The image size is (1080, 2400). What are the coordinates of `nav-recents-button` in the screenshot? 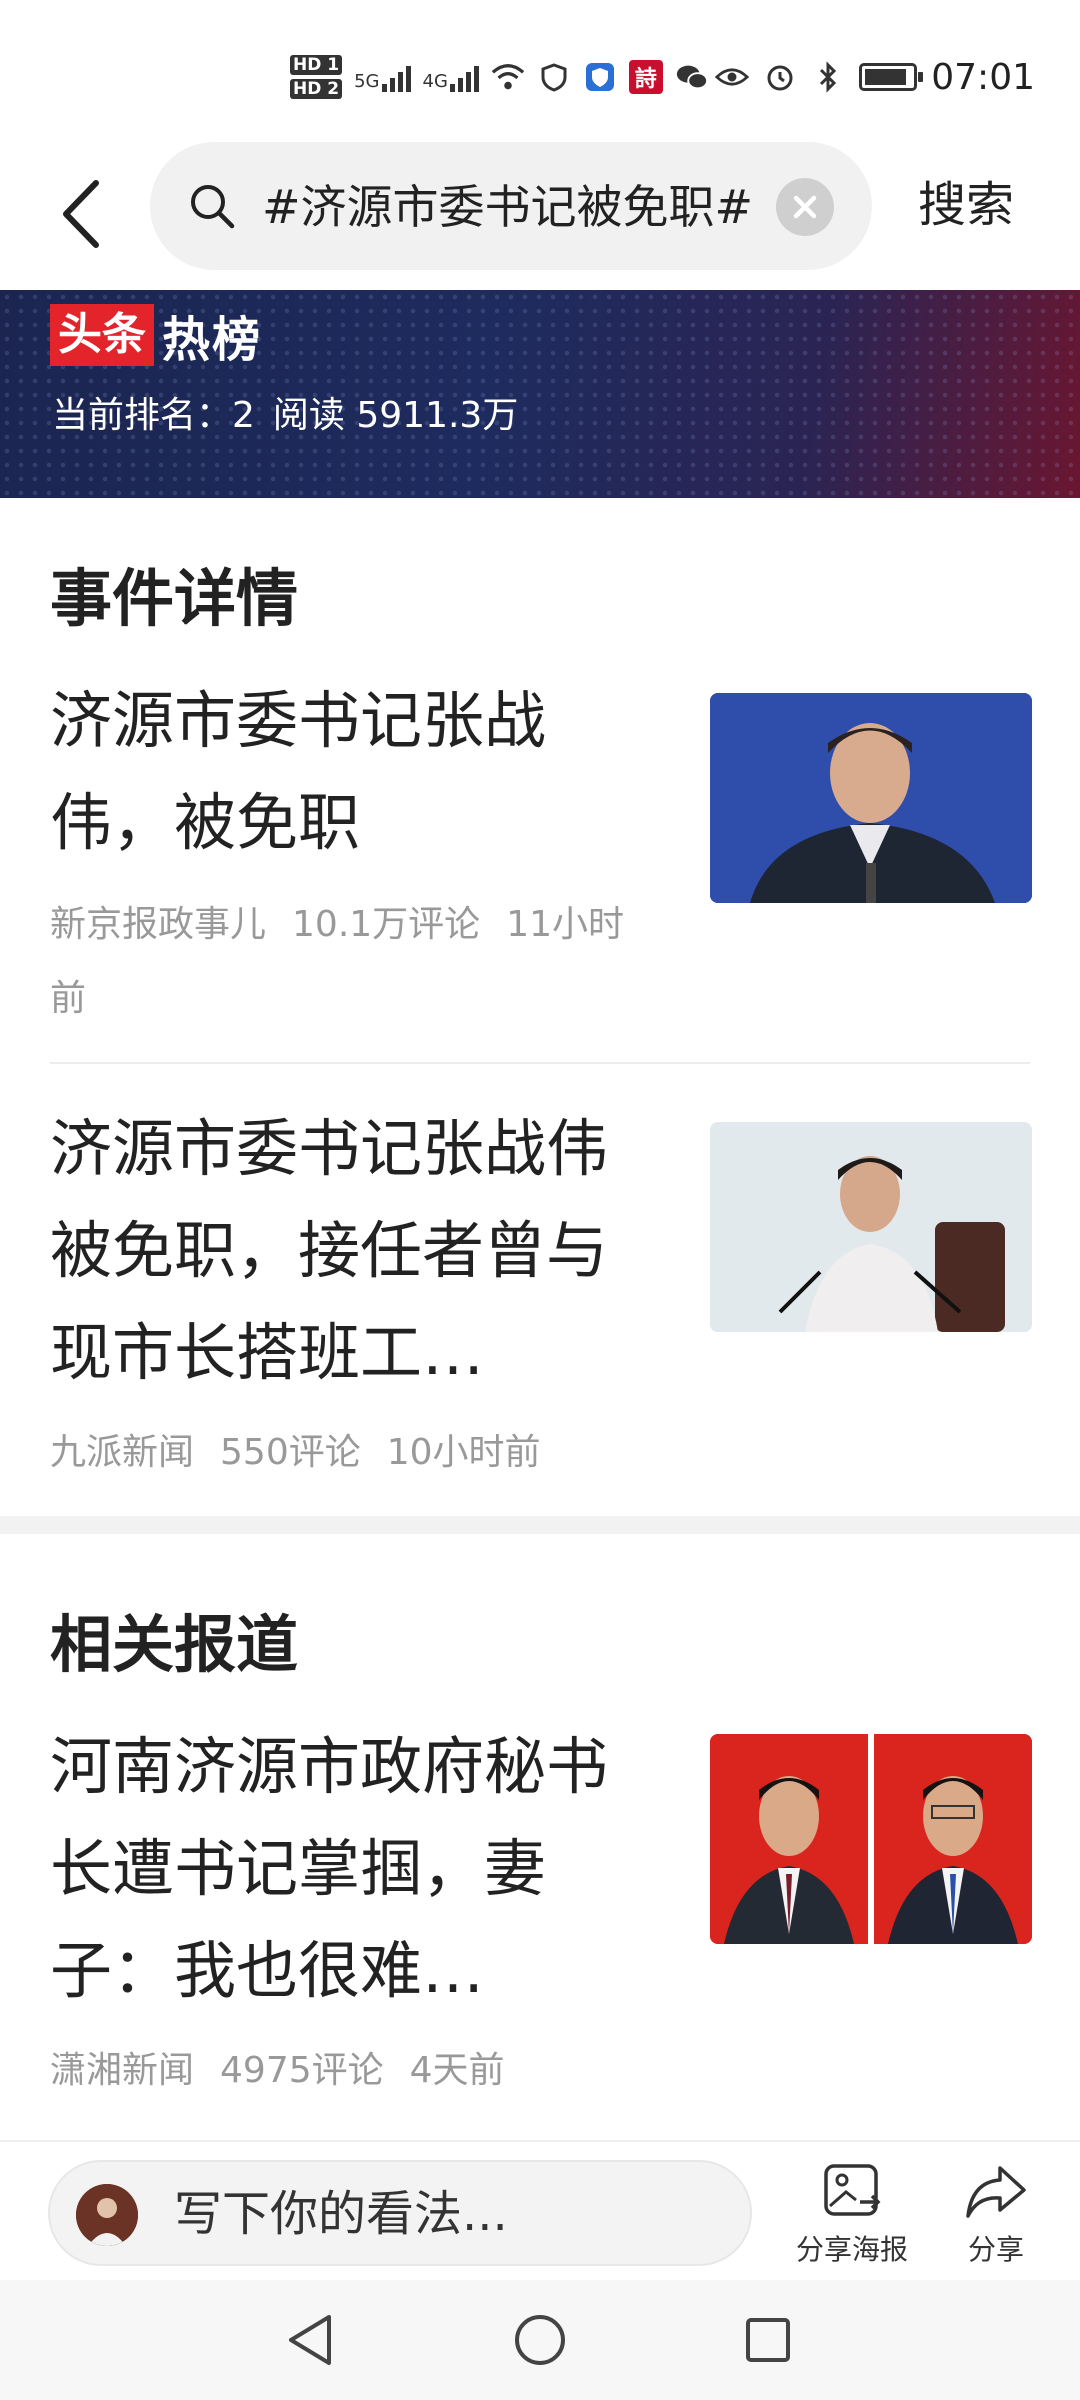 It's located at (768, 2340).